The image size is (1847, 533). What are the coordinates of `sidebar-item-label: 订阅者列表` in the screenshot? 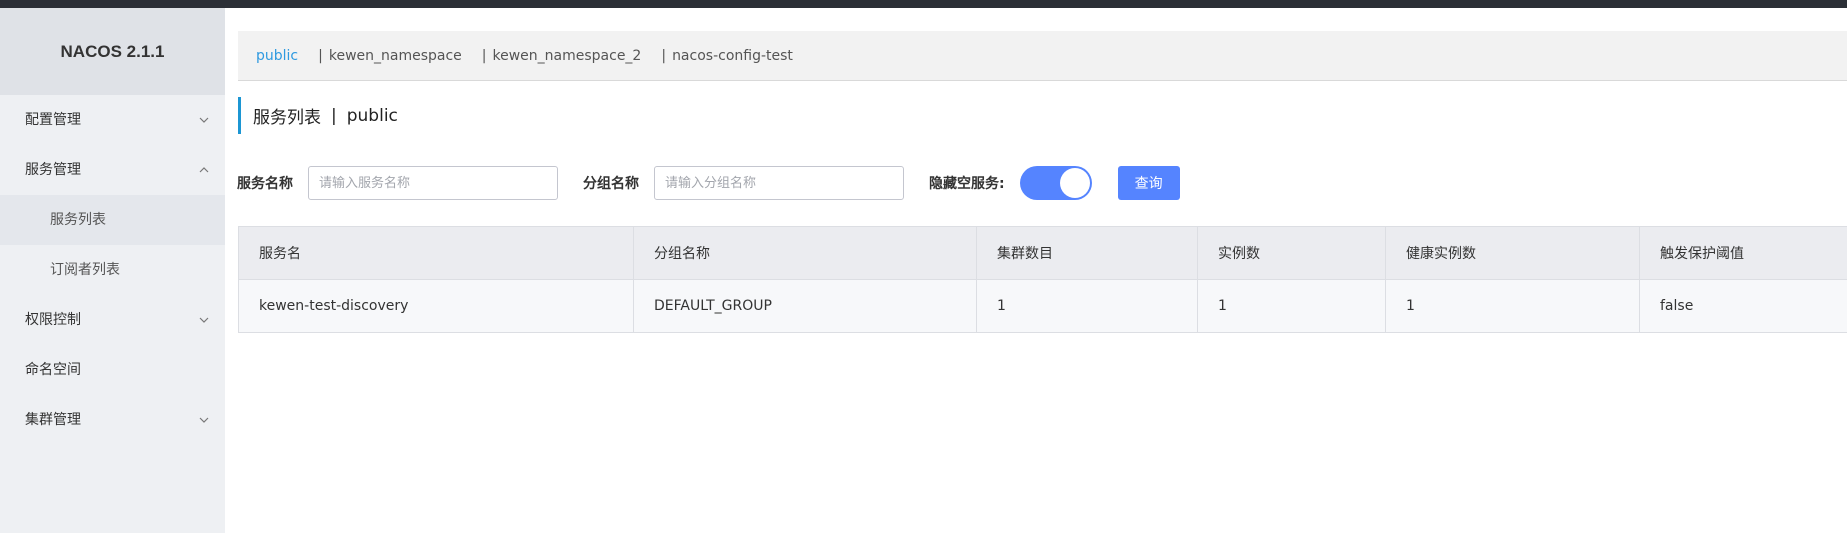 It's located at (85, 270).